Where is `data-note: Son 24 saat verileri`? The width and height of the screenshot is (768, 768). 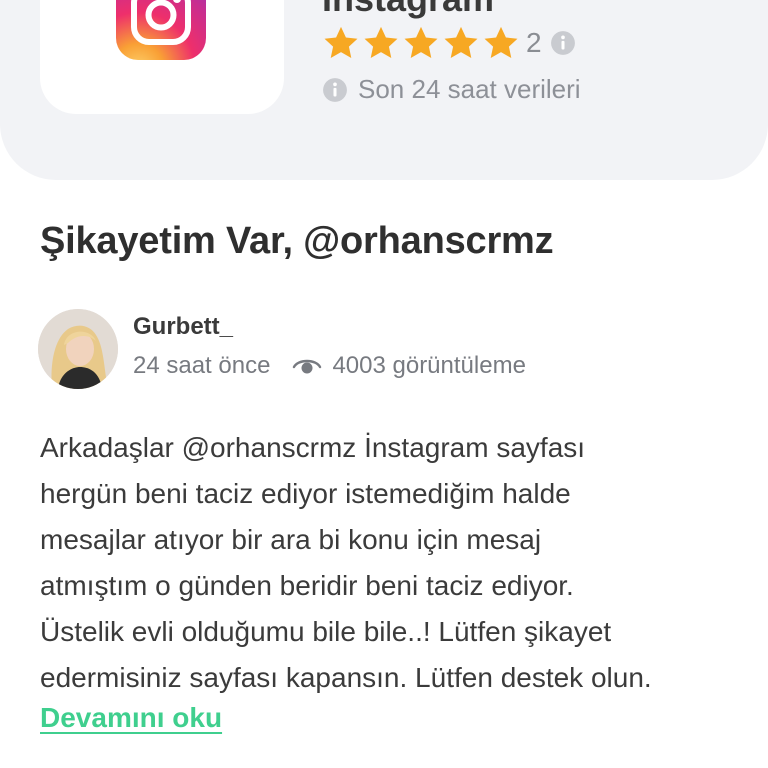 data-note: Son 24 saat verileri is located at coordinates (451, 89).